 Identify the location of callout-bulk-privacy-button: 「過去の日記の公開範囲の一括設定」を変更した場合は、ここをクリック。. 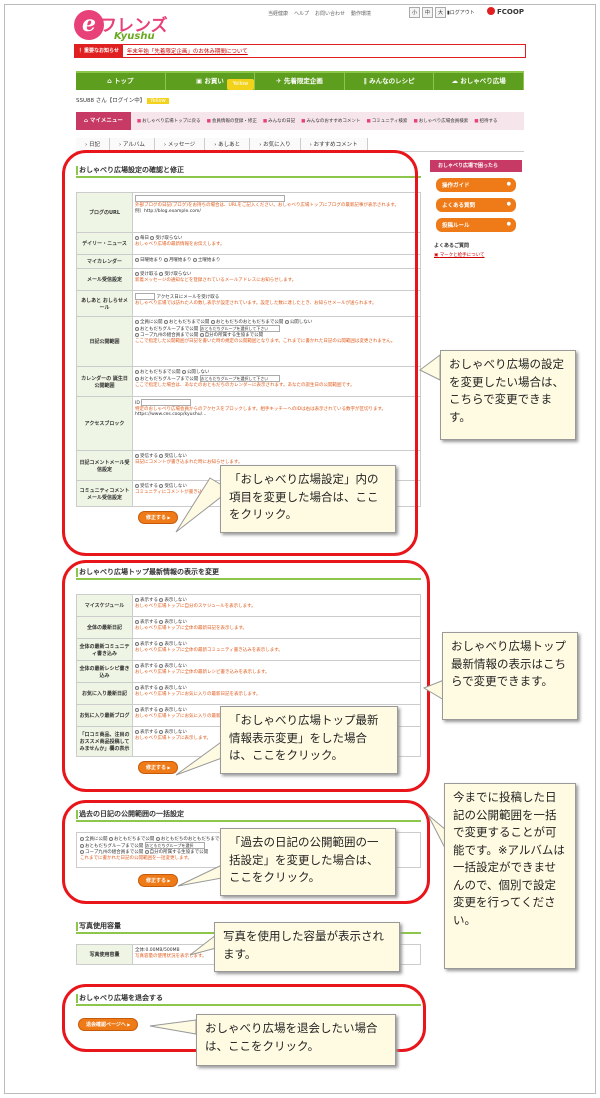
(308, 862).